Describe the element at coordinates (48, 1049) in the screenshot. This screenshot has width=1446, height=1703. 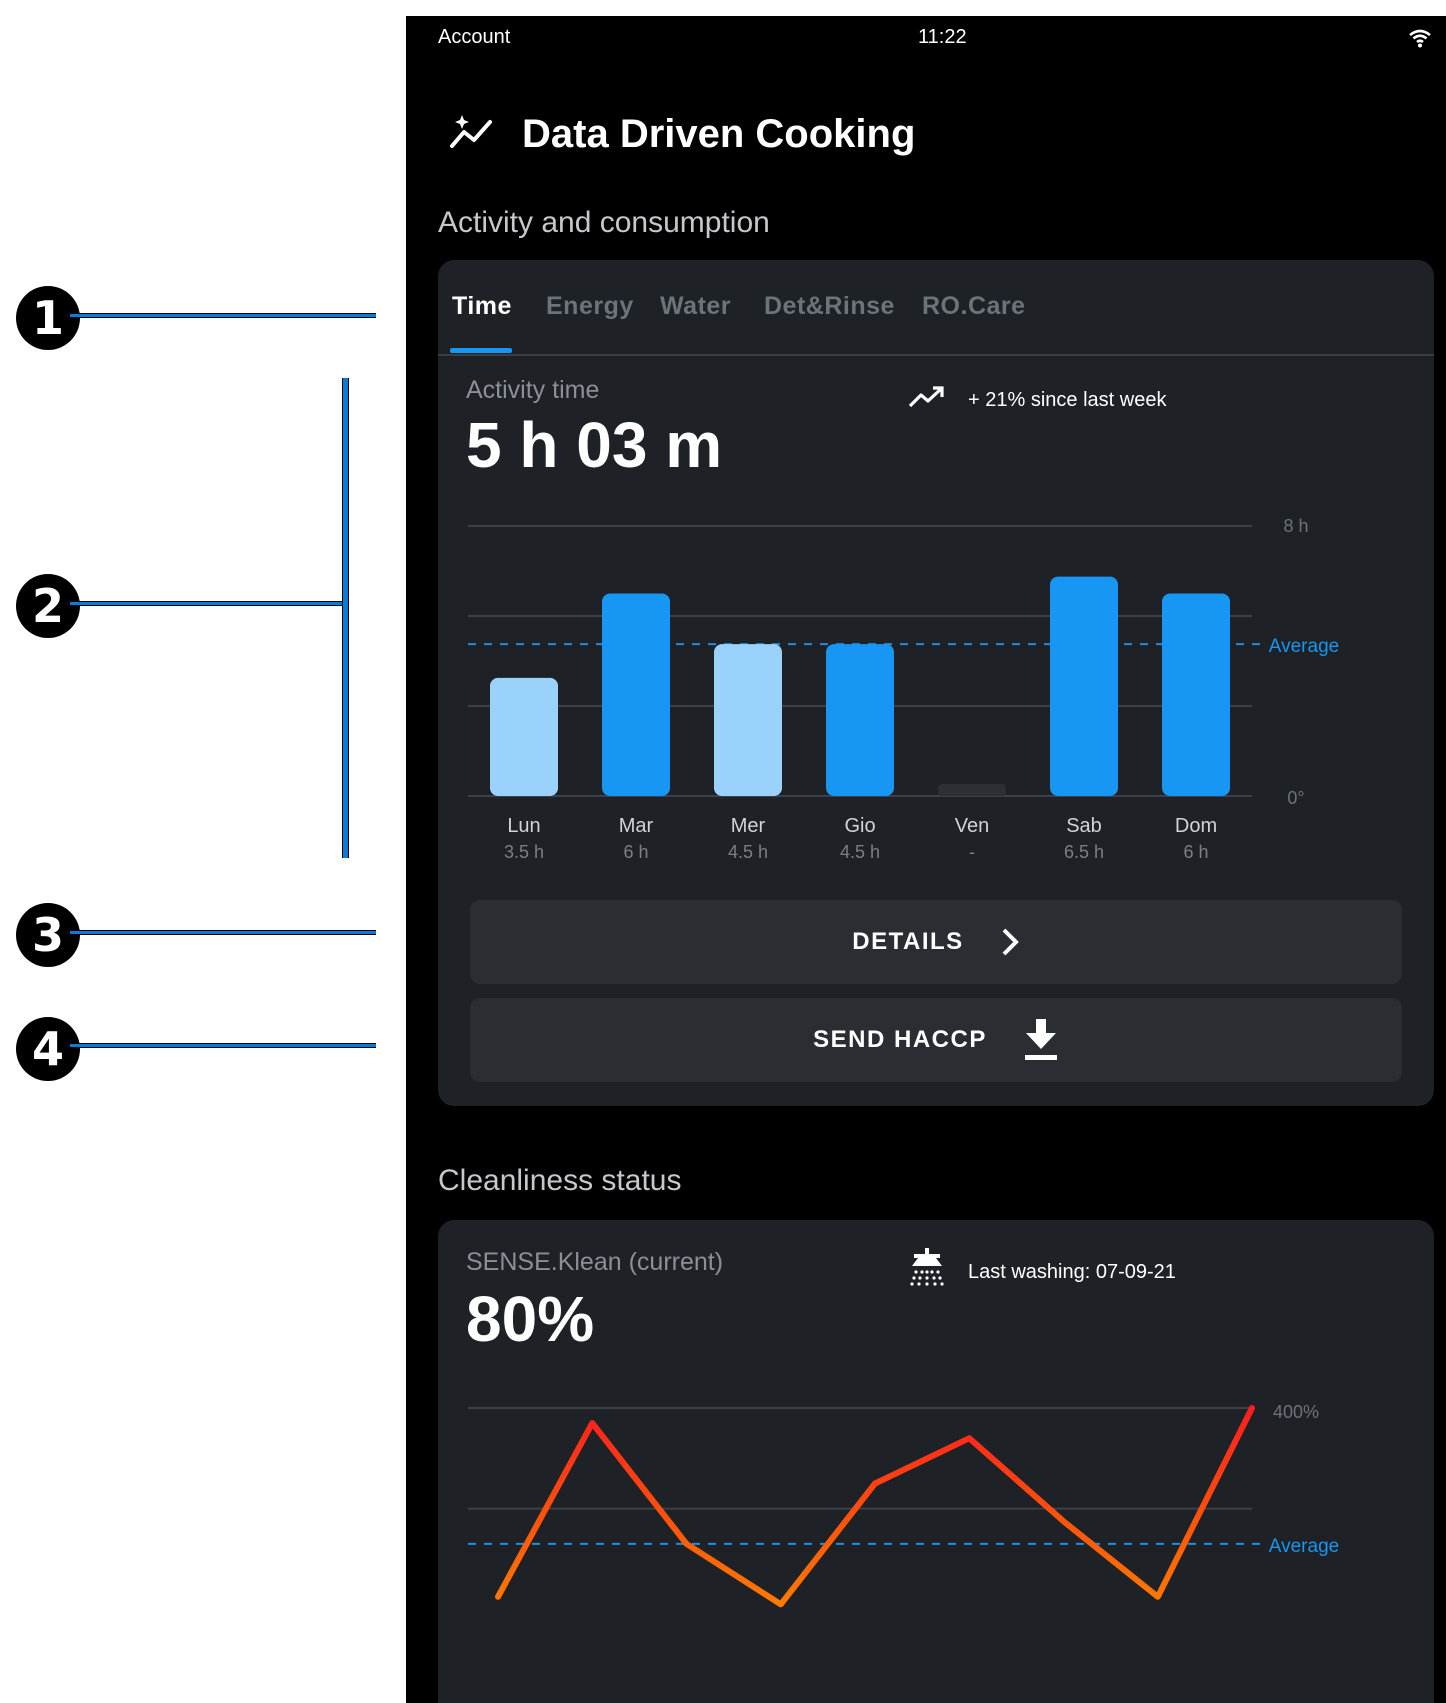
I see `callout-4-badge: 4` at that location.